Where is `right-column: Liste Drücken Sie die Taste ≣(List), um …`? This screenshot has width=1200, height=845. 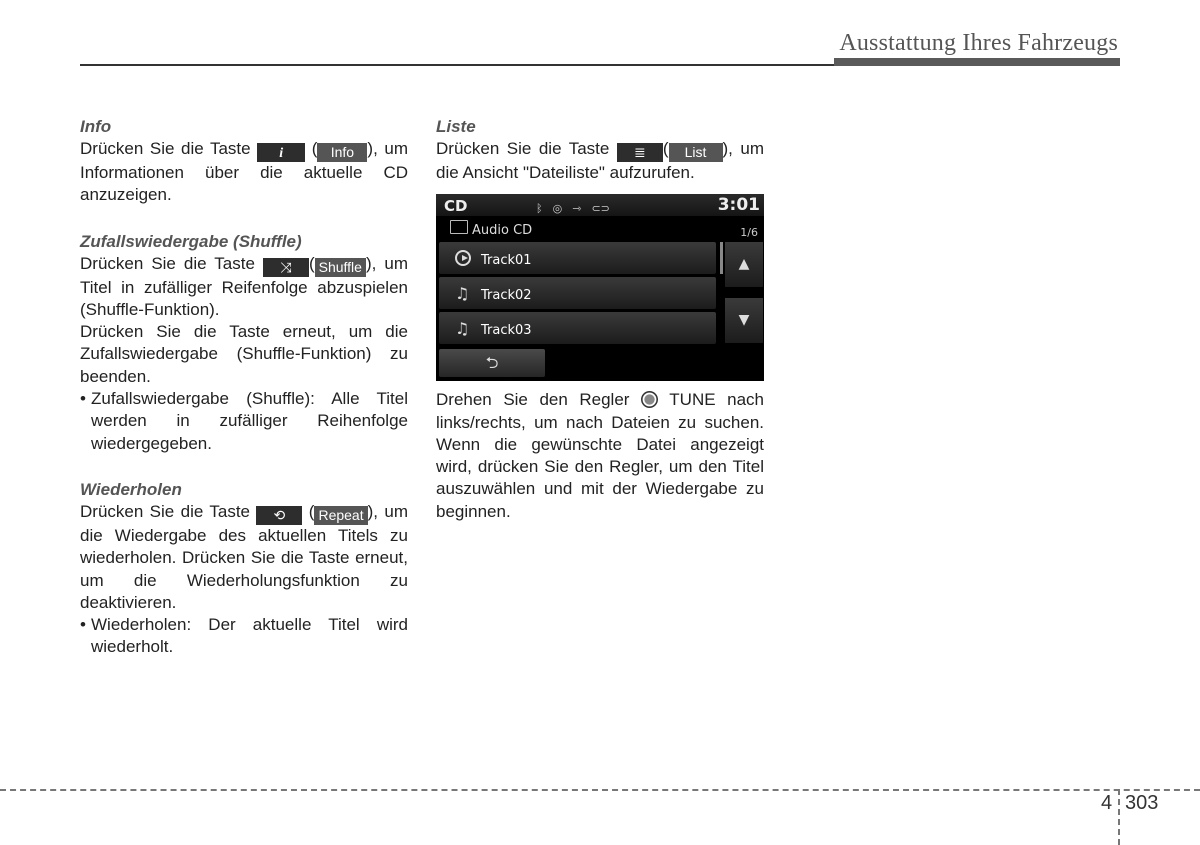 right-column: Liste Drücken Sie die Taste ≣(List), um … is located at coordinates (600, 319).